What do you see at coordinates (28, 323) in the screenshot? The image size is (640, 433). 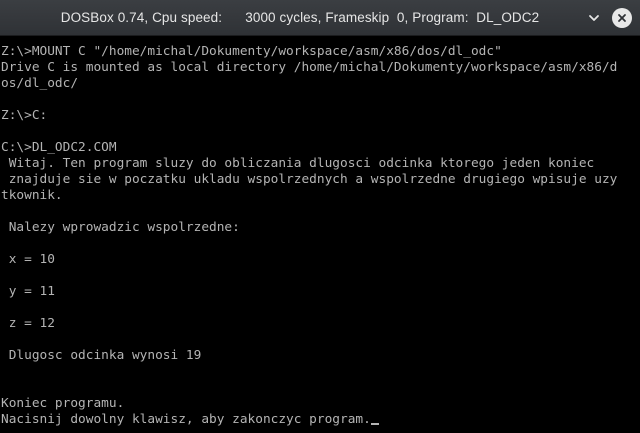 I see `terminal-line: z = 12` at bounding box center [28, 323].